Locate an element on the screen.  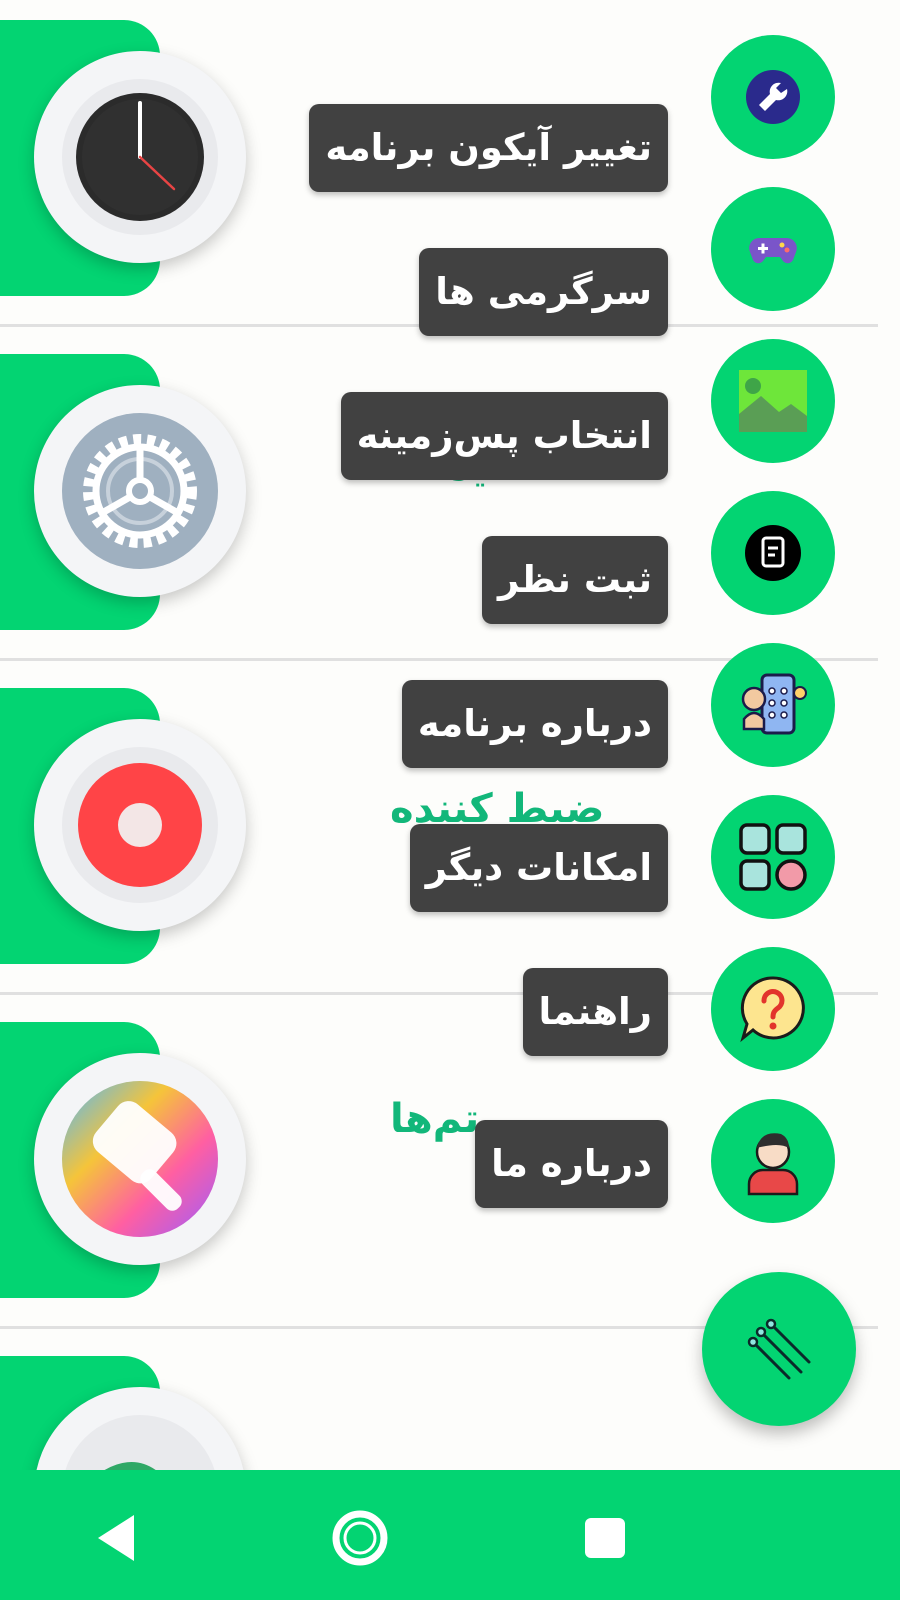
wrench-icon is located at coordinates (773, 97).